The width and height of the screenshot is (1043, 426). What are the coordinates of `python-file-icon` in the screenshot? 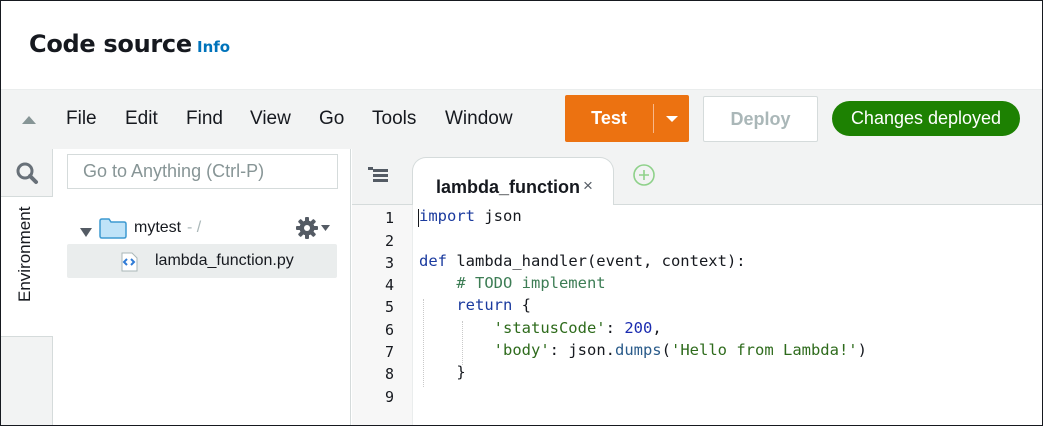 It's located at (129, 264).